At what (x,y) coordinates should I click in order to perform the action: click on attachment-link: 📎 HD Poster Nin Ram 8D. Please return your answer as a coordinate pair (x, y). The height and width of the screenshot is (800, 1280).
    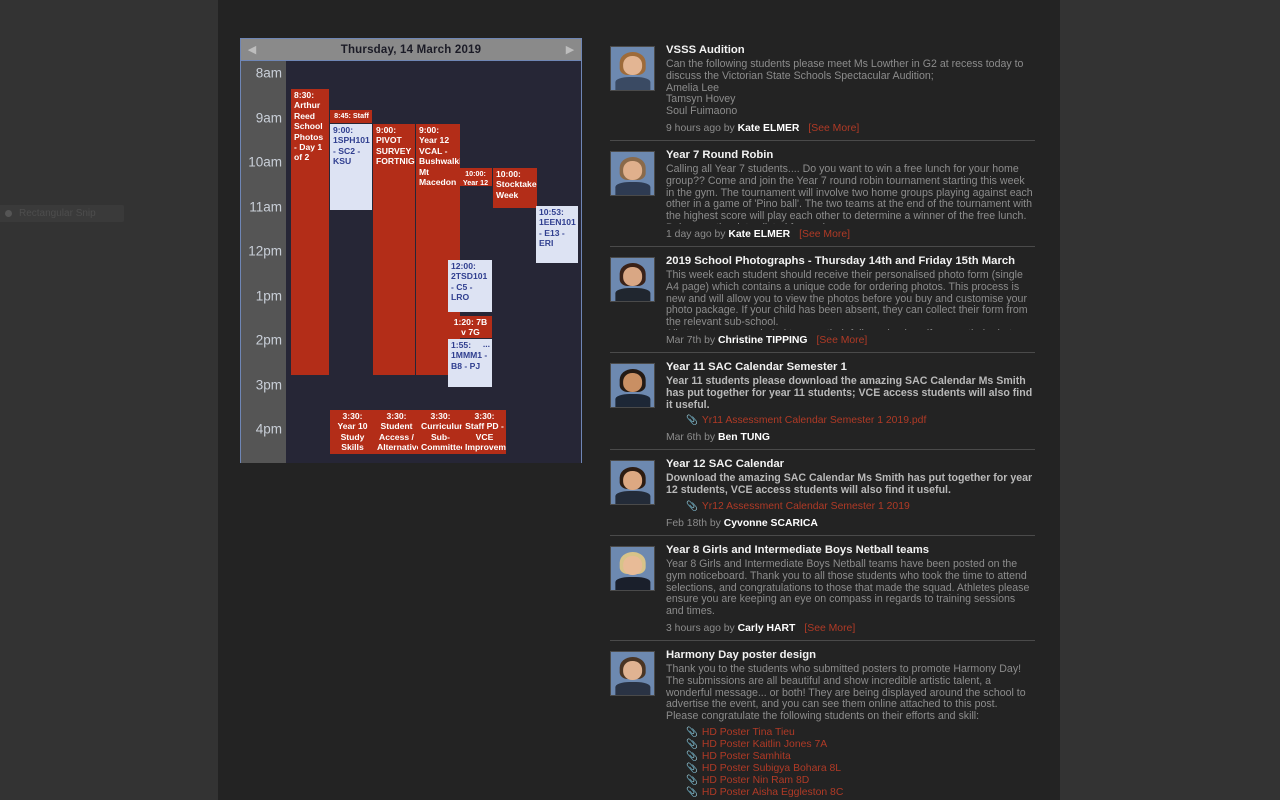
    Looking at the image, I should click on (860, 781).